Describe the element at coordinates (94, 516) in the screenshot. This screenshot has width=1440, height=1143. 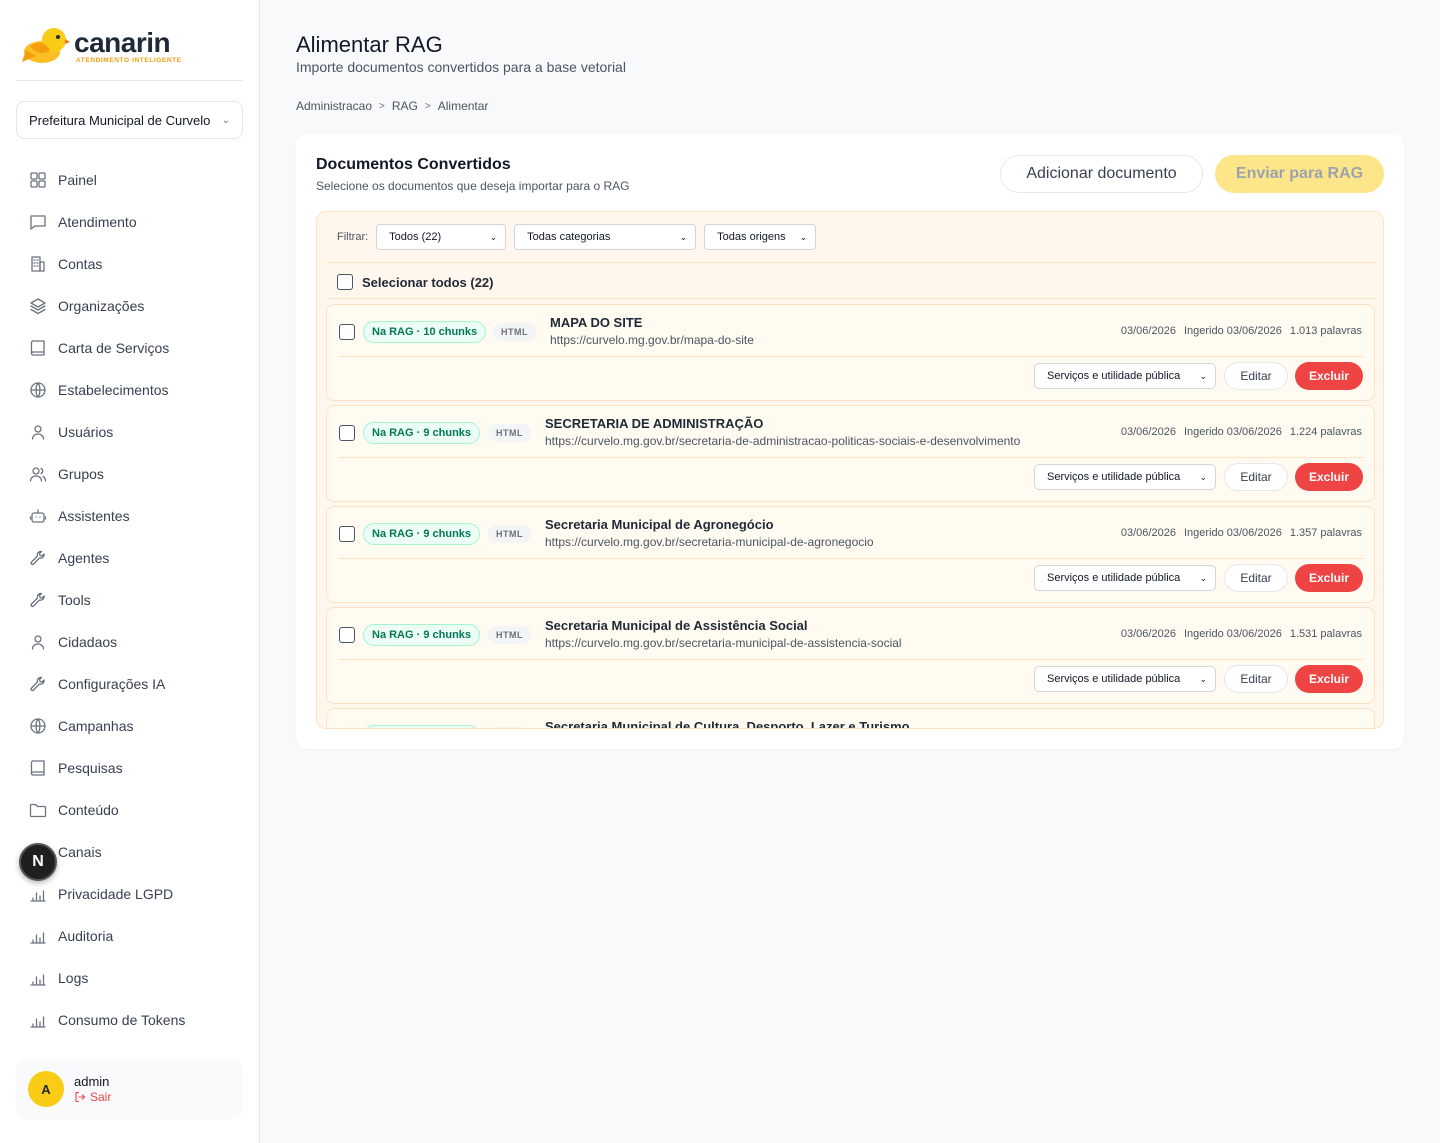
I see `sidebar-item-label: Assistentes` at that location.